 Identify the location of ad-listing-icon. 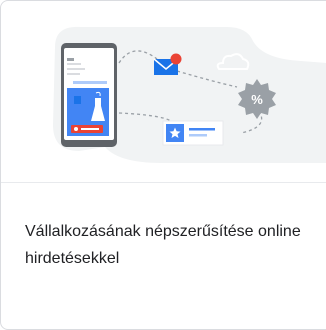
(193, 133).